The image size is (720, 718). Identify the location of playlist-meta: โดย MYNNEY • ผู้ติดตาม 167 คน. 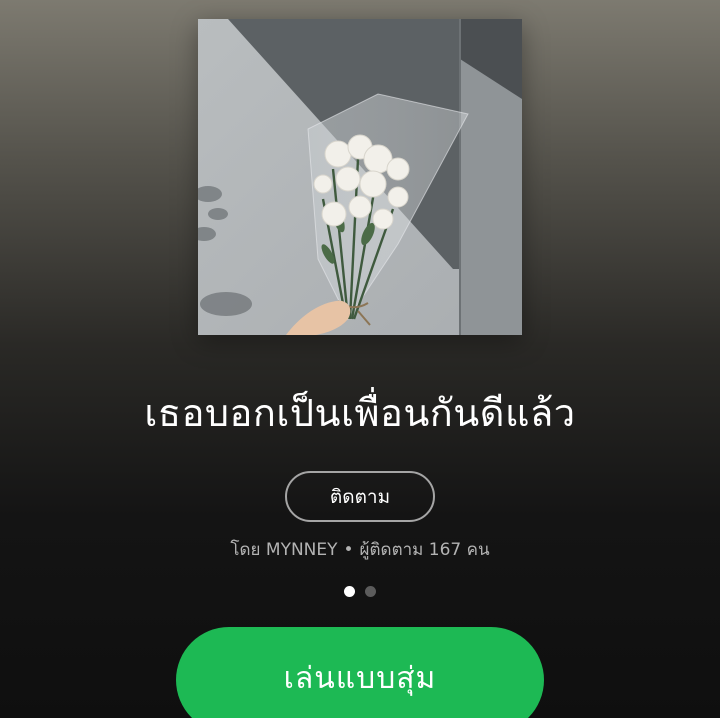
(360, 550).